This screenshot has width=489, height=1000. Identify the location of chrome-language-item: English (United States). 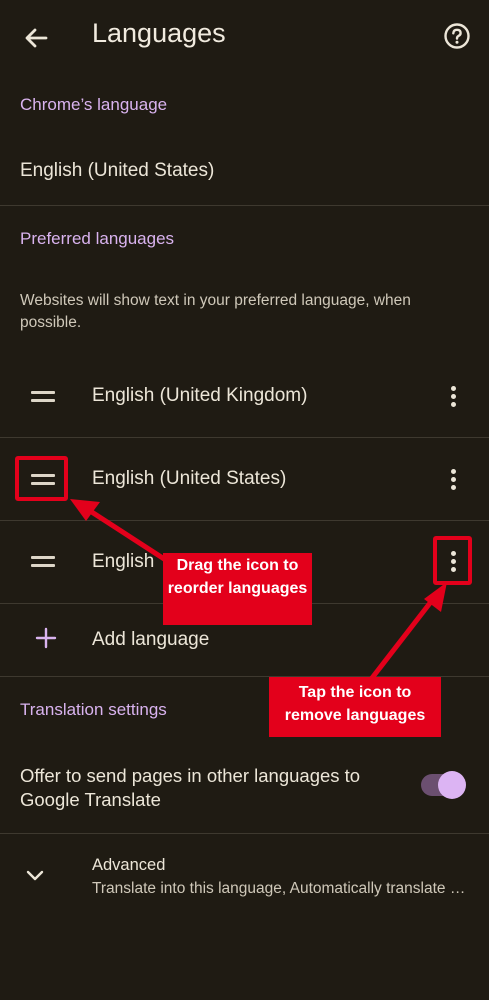
(117, 171).